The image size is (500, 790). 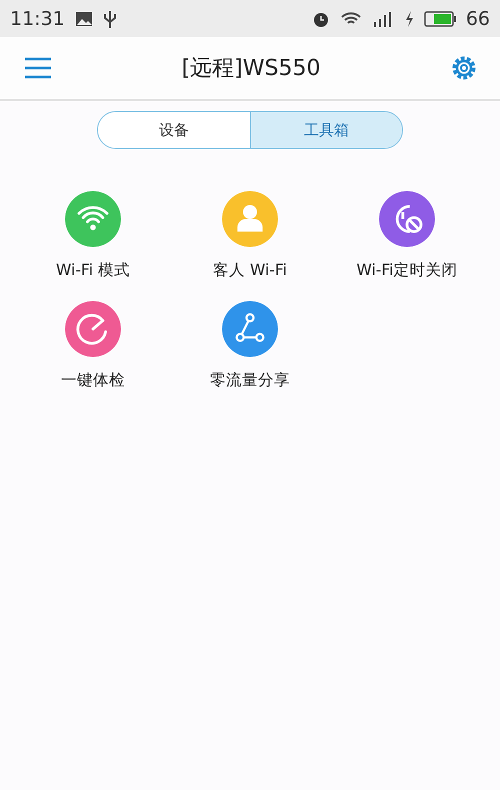 What do you see at coordinates (383, 19) in the screenshot?
I see `signal-icon` at bounding box center [383, 19].